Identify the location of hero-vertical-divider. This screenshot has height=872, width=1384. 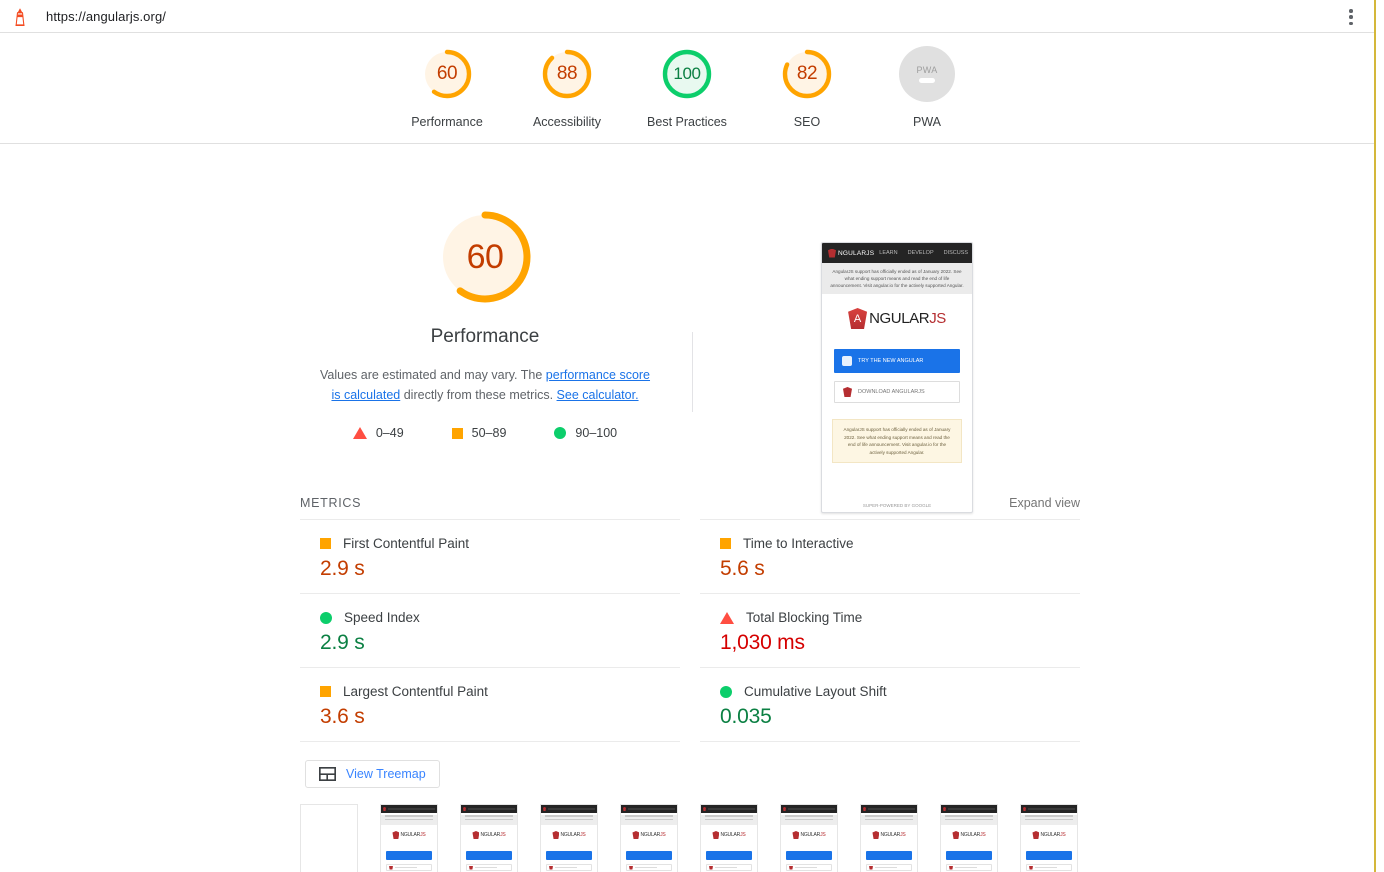
(692, 372).